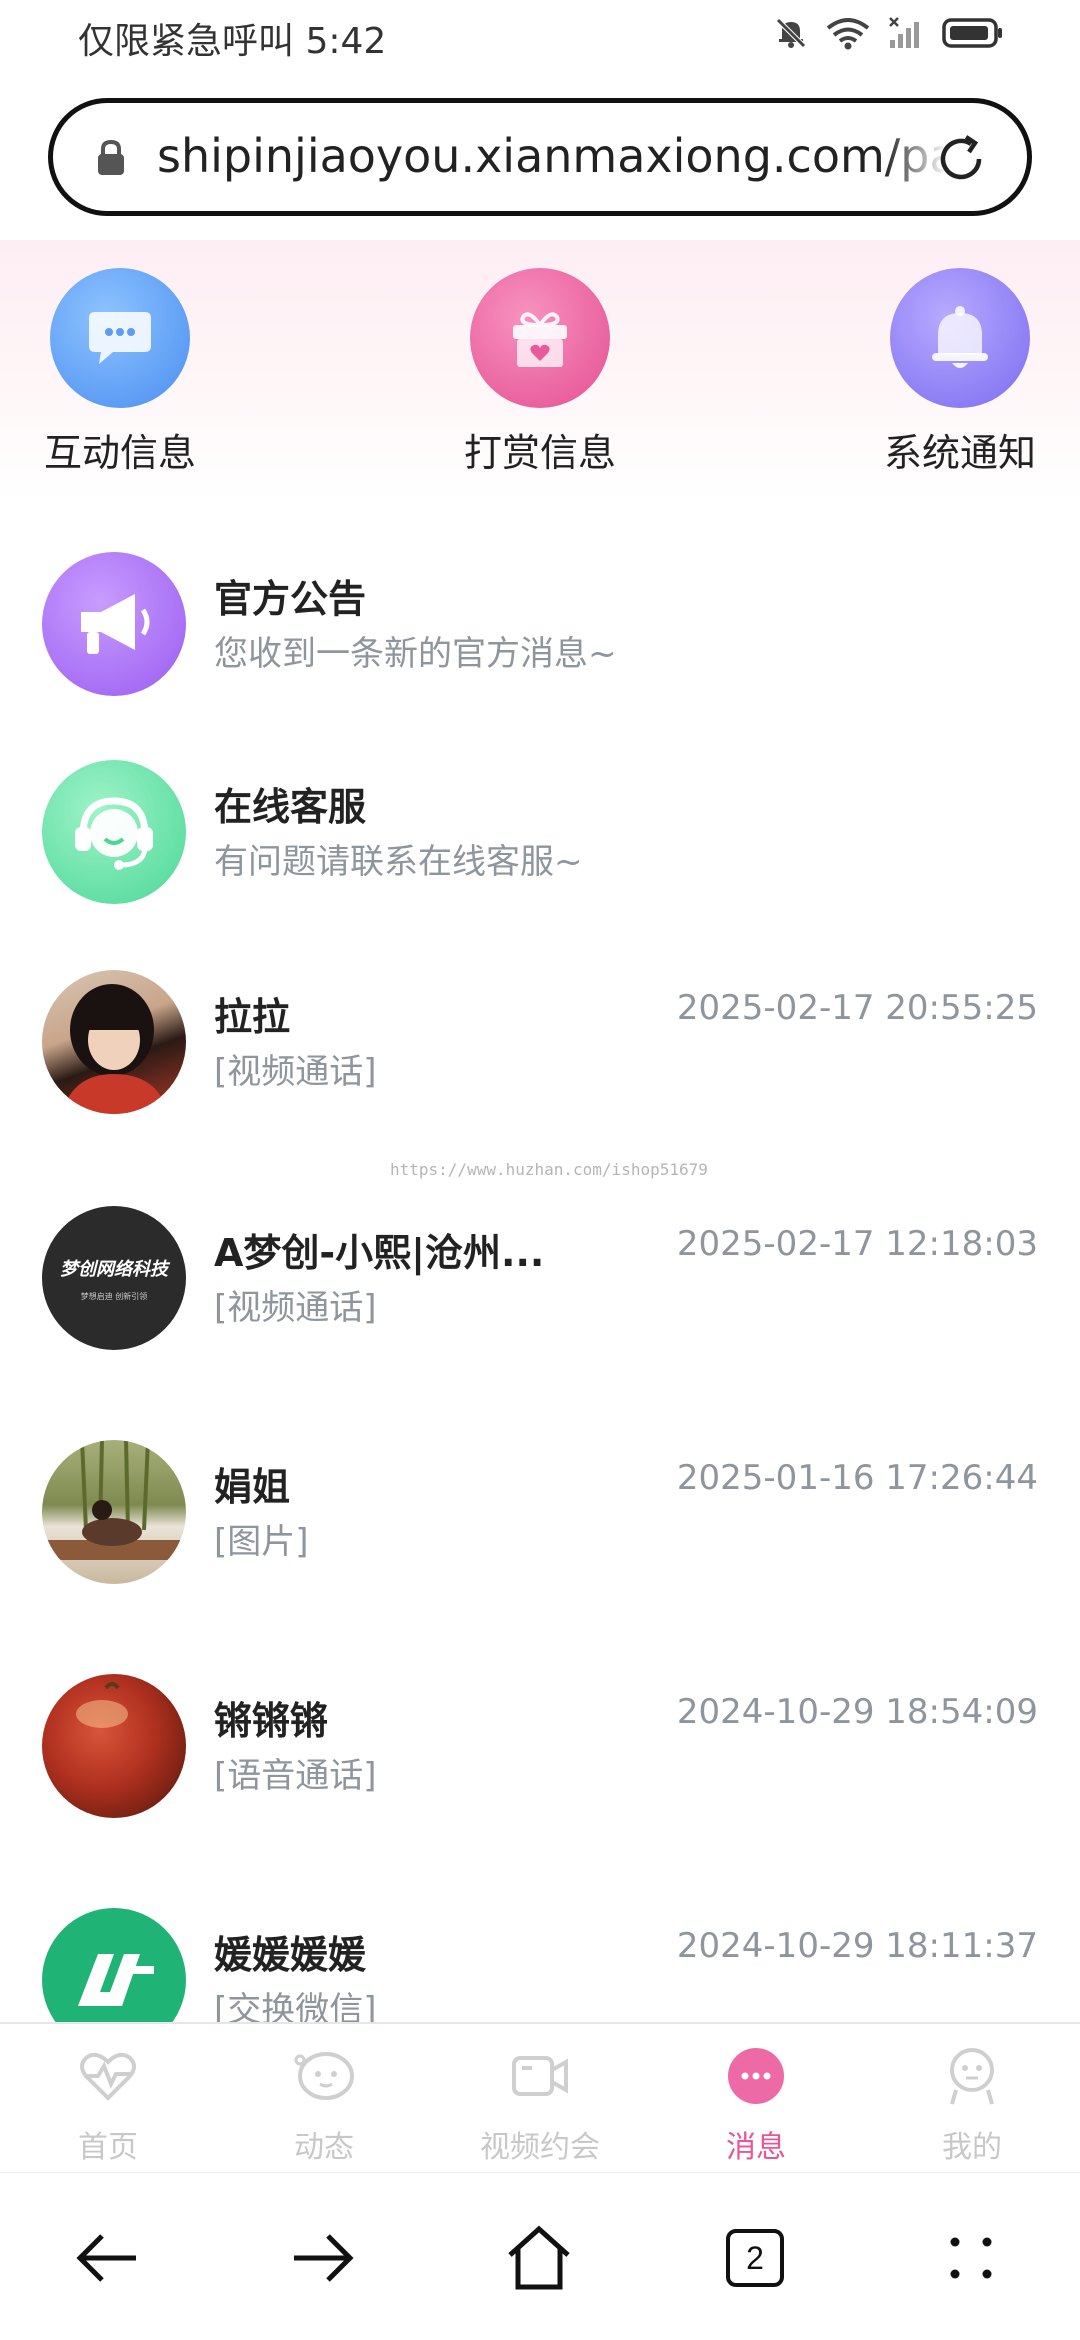  Describe the element at coordinates (857, 1712) in the screenshot. I see `message-time: 2024-10-29 18:54:09` at that location.